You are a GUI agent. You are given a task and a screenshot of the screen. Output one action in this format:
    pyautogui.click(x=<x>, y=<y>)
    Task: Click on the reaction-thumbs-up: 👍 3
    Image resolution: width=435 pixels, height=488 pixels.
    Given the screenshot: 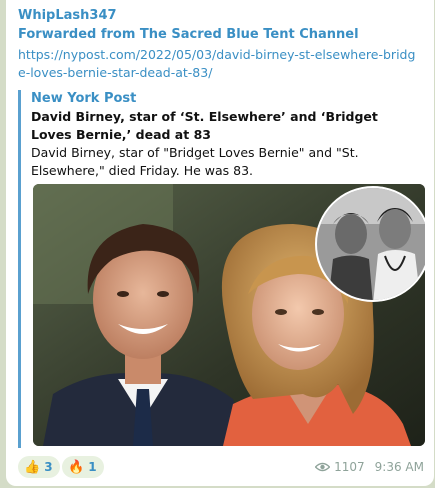 What is the action you would take?
    pyautogui.click(x=39, y=467)
    